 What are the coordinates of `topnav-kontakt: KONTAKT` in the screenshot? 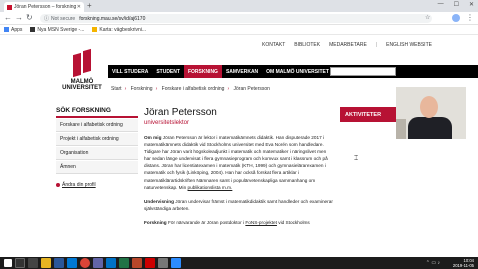 It's located at (273, 45).